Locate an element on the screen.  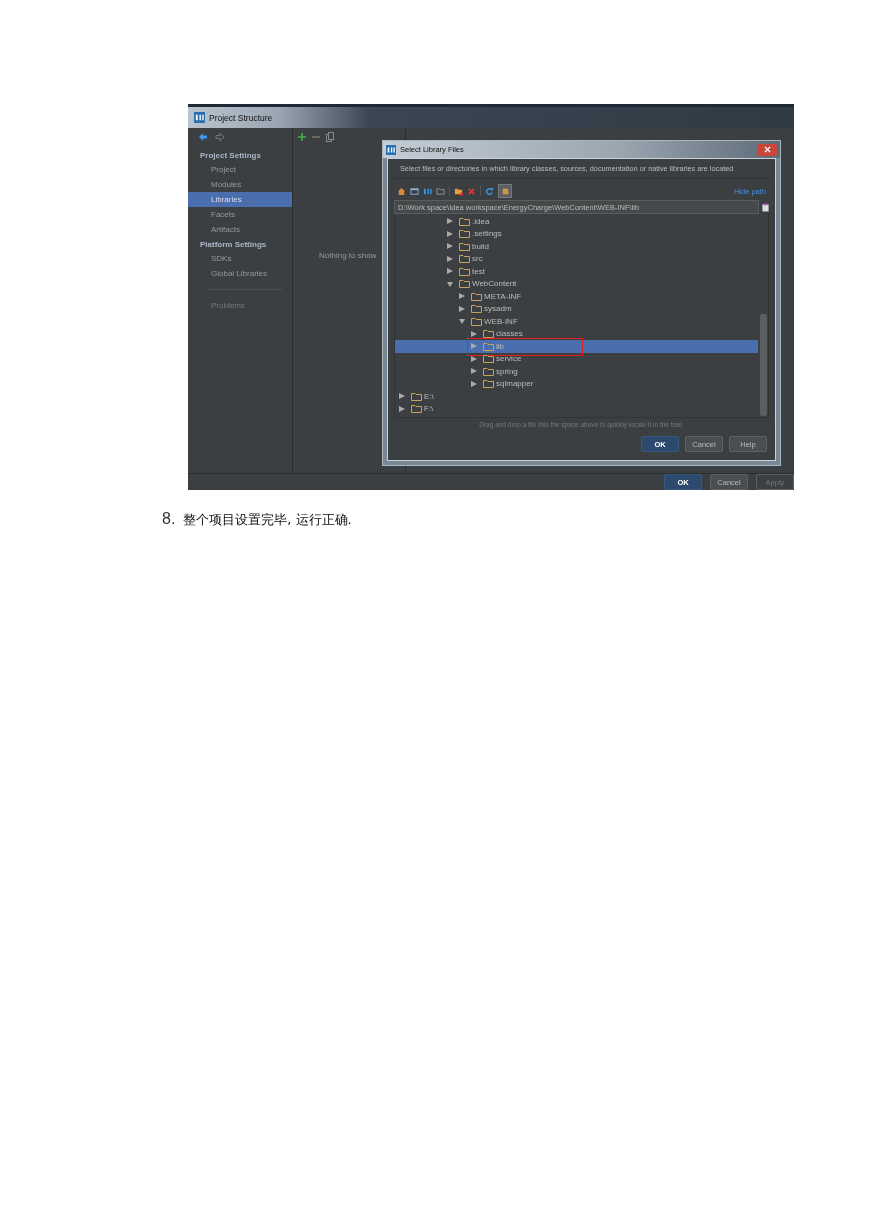
tree-row: test is located at coordinates (576, 271).